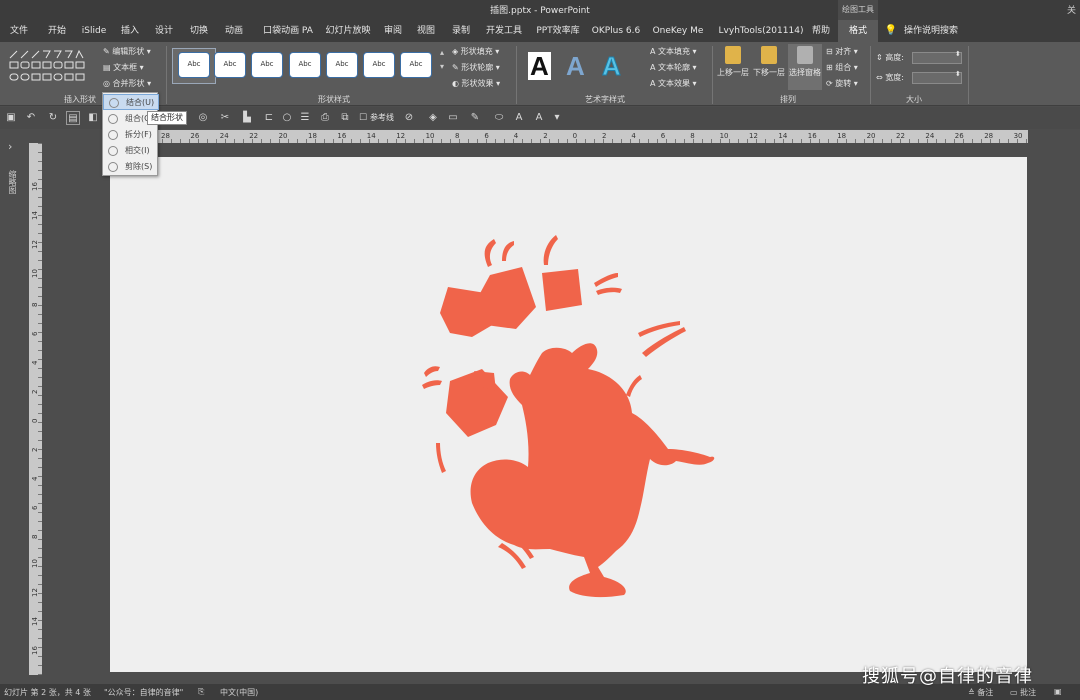 The width and height of the screenshot is (1080, 700). Describe the element at coordinates (842, 51) in the screenshot. I see `align-button: ⊟ 对齐 ▾` at that location.